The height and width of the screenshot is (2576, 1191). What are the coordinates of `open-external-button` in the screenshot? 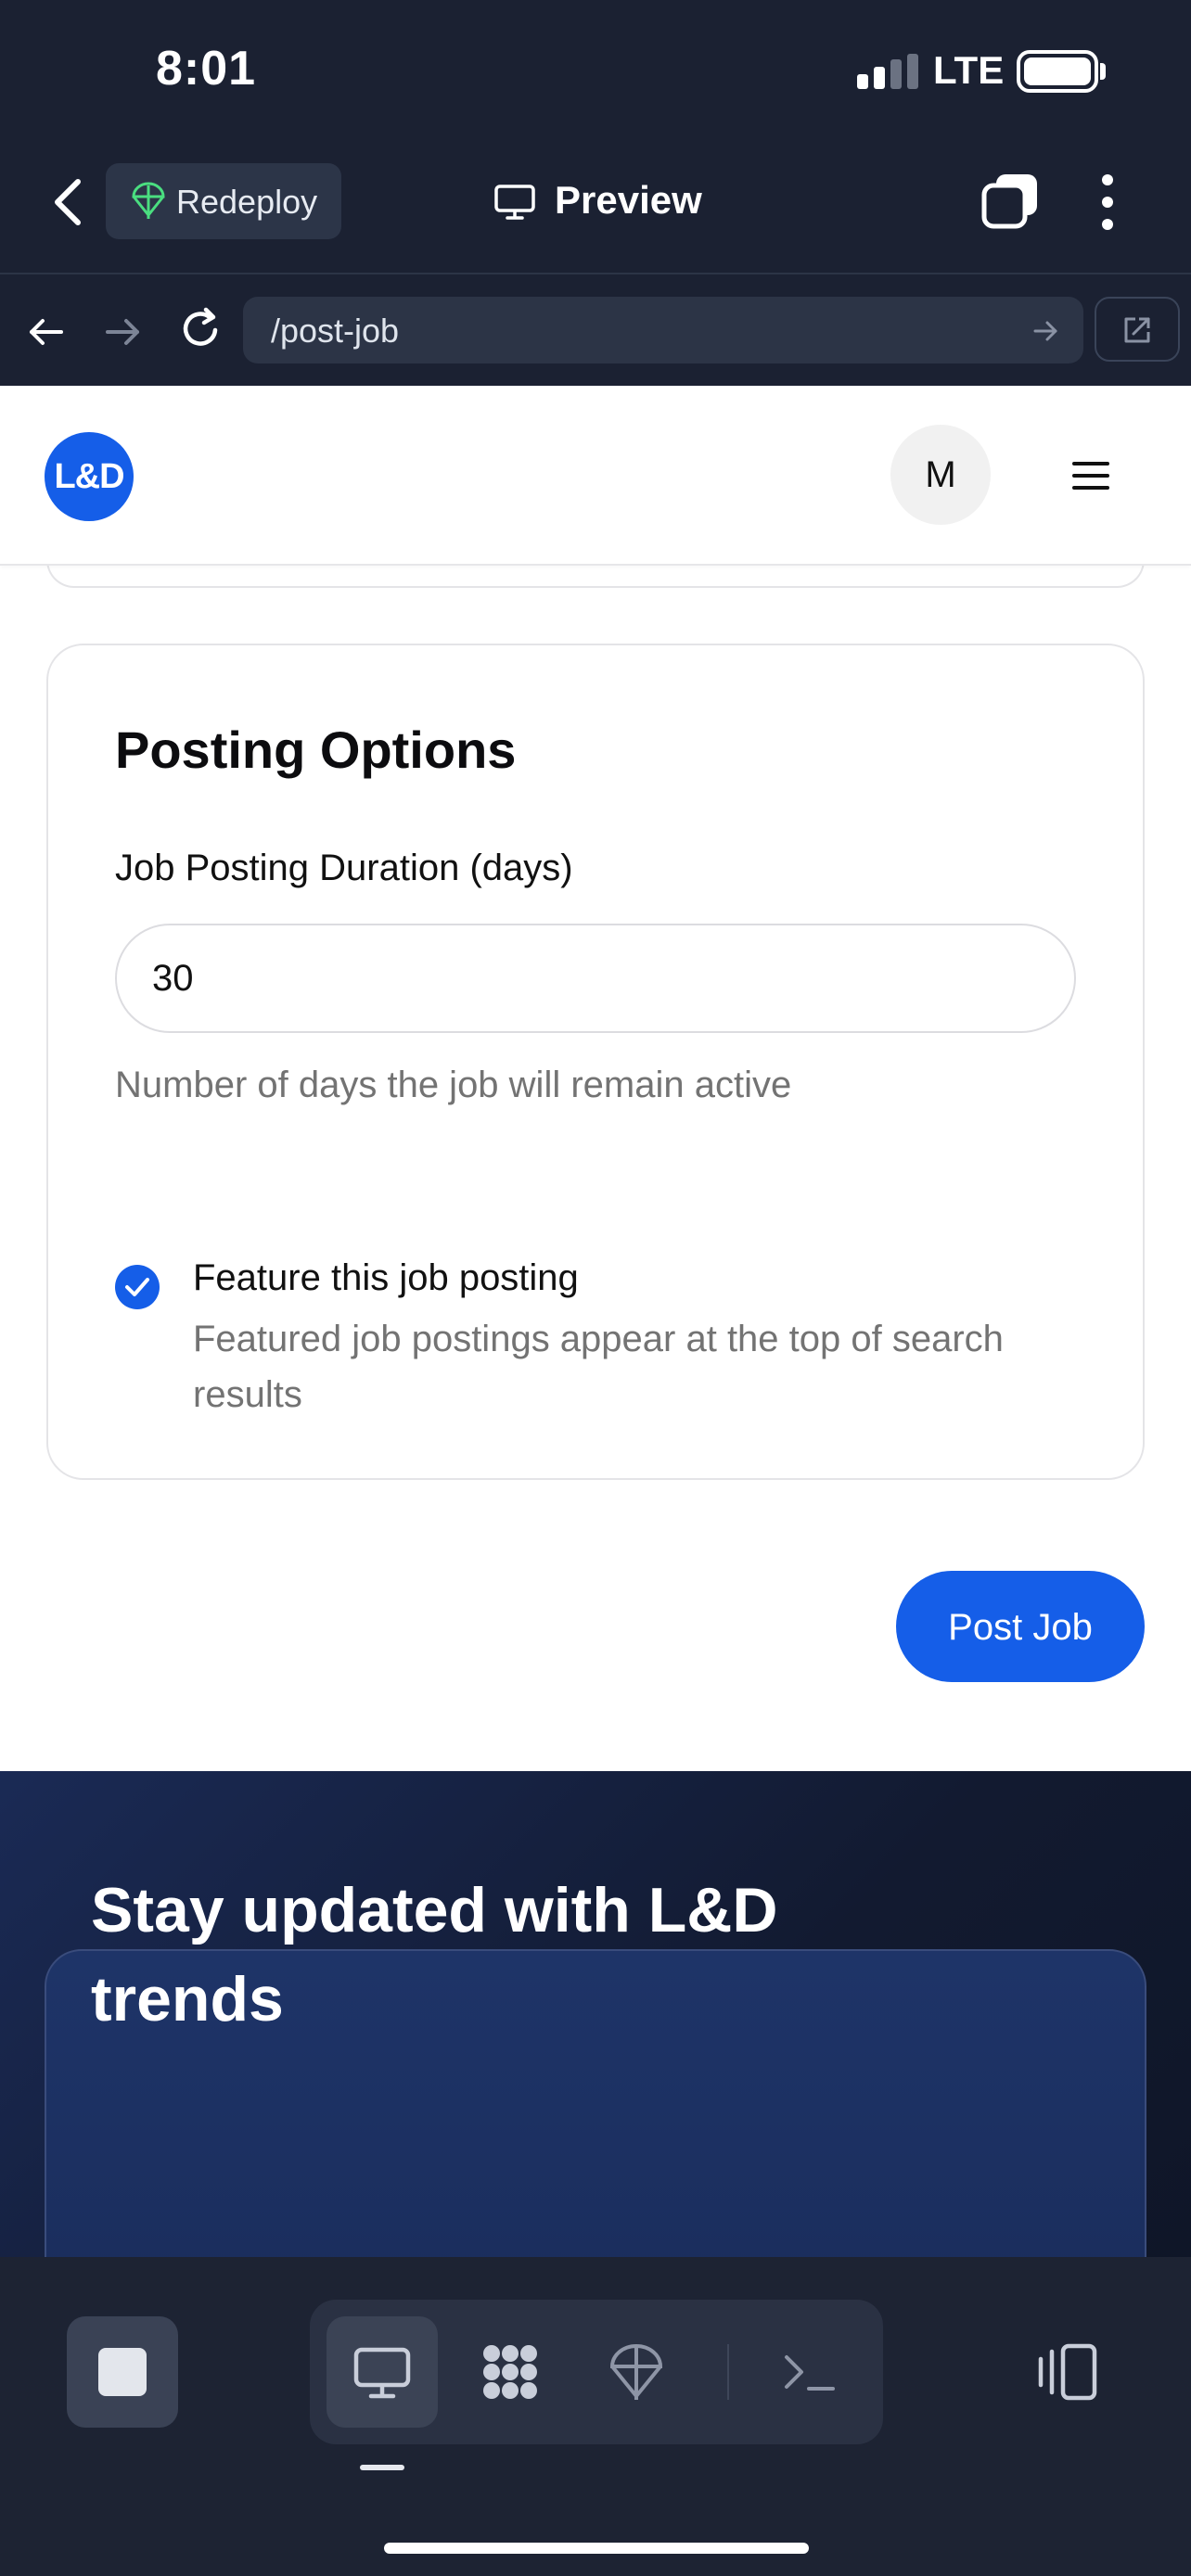 It's located at (1137, 329).